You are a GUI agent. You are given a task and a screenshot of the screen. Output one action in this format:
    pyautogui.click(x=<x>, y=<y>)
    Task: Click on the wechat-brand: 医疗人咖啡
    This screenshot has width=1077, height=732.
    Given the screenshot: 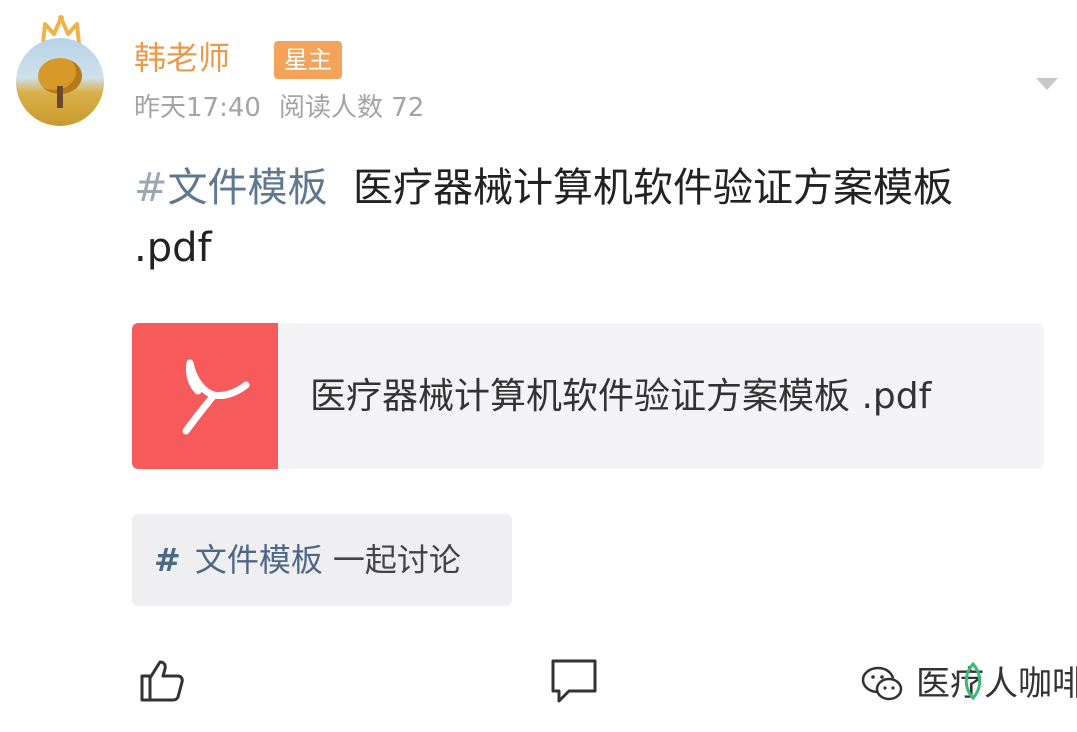 What is the action you would take?
    pyautogui.click(x=996, y=684)
    